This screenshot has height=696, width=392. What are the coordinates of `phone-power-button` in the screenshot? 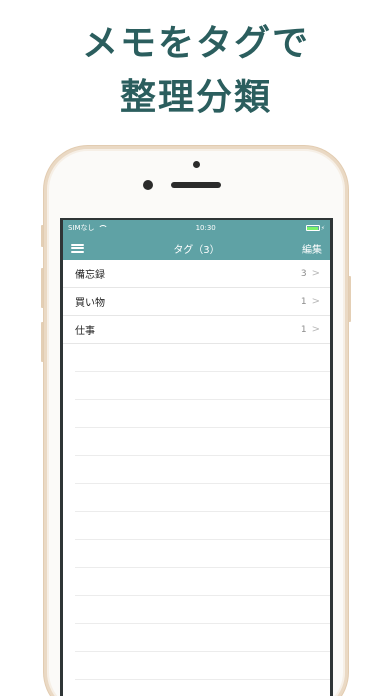 It's located at (349, 299).